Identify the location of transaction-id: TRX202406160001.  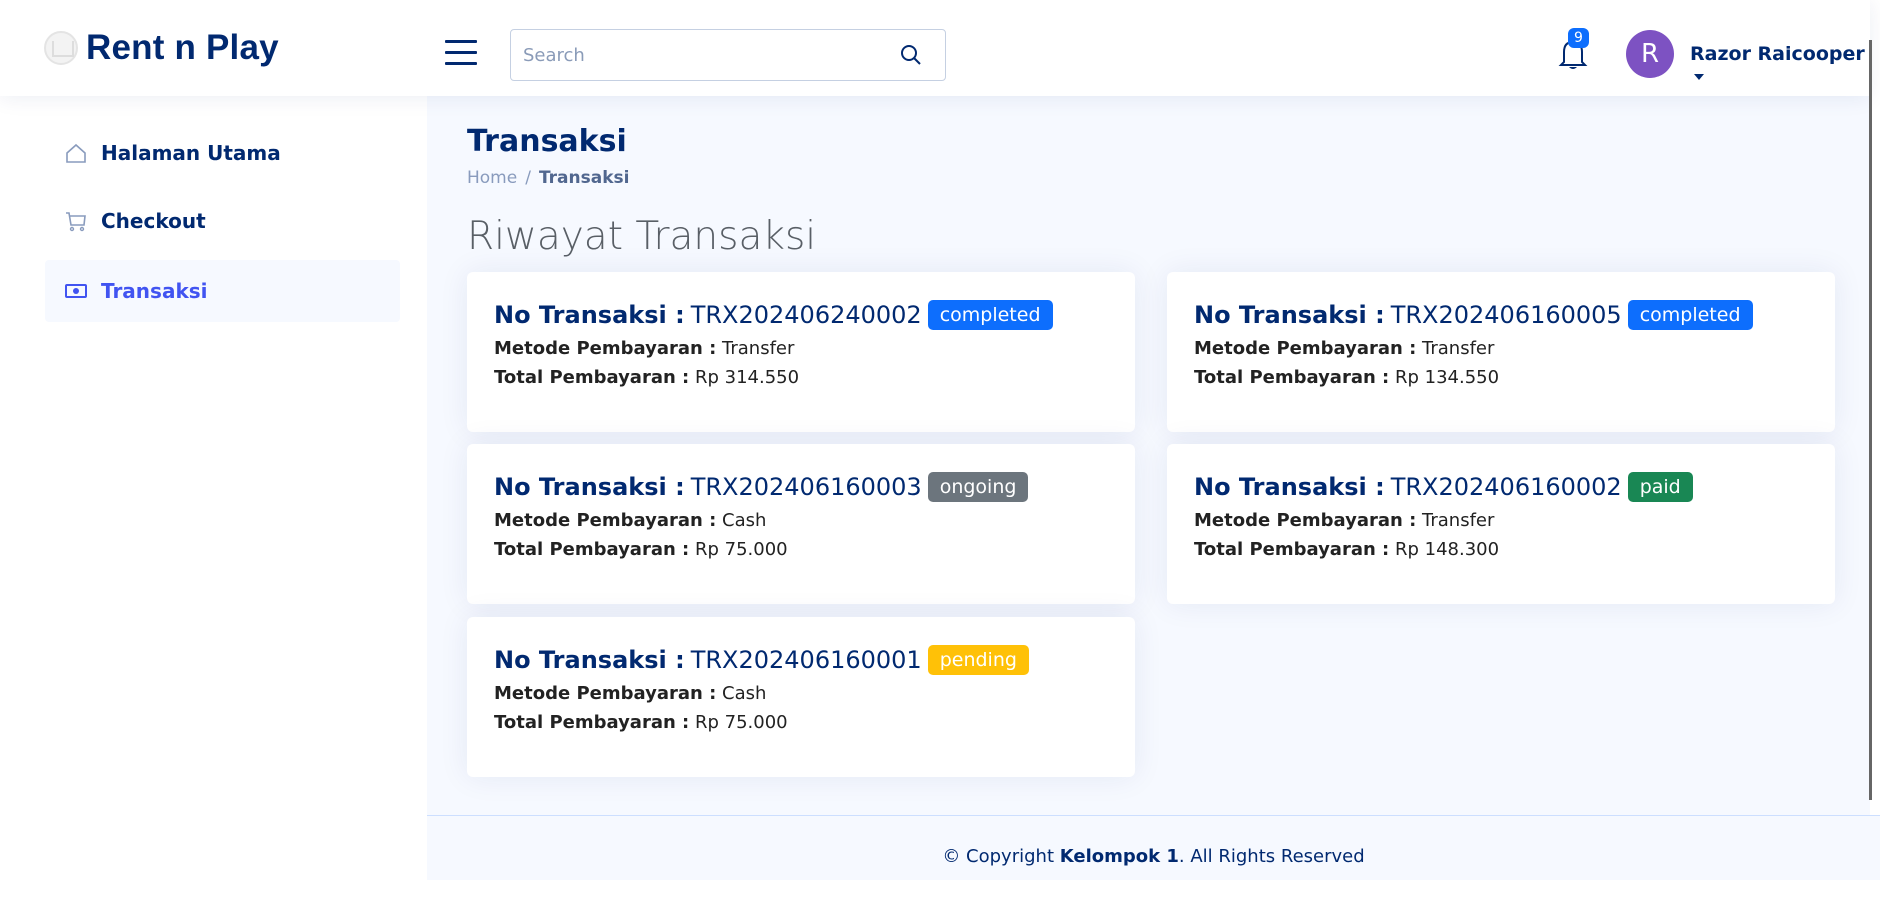
(806, 660).